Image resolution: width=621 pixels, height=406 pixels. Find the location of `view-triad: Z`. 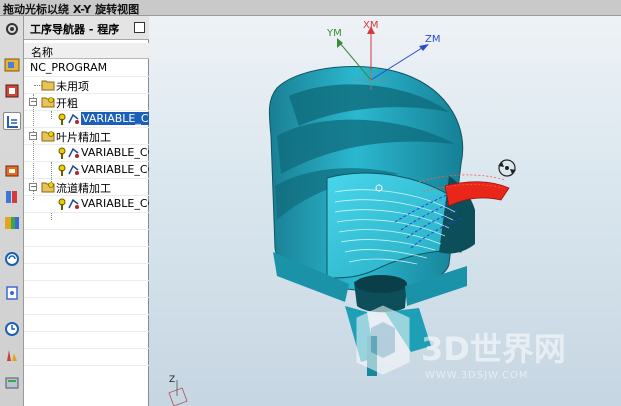

view-triad: Z is located at coordinates (178, 390).